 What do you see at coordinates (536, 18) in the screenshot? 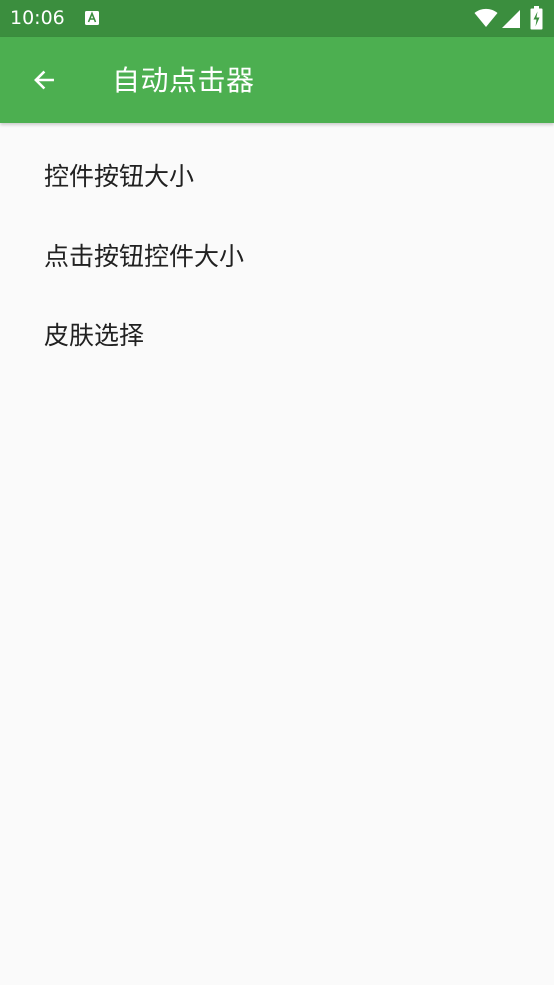
I see `battery-charging-icon` at bounding box center [536, 18].